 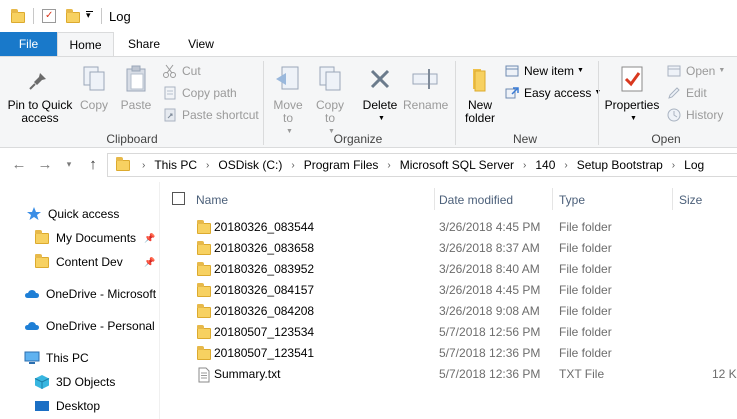 I want to click on scissors-icon, so click(x=170, y=71).